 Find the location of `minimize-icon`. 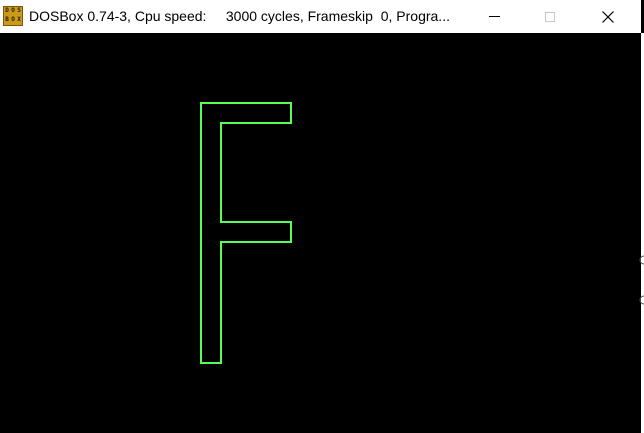

minimize-icon is located at coordinates (494, 16).